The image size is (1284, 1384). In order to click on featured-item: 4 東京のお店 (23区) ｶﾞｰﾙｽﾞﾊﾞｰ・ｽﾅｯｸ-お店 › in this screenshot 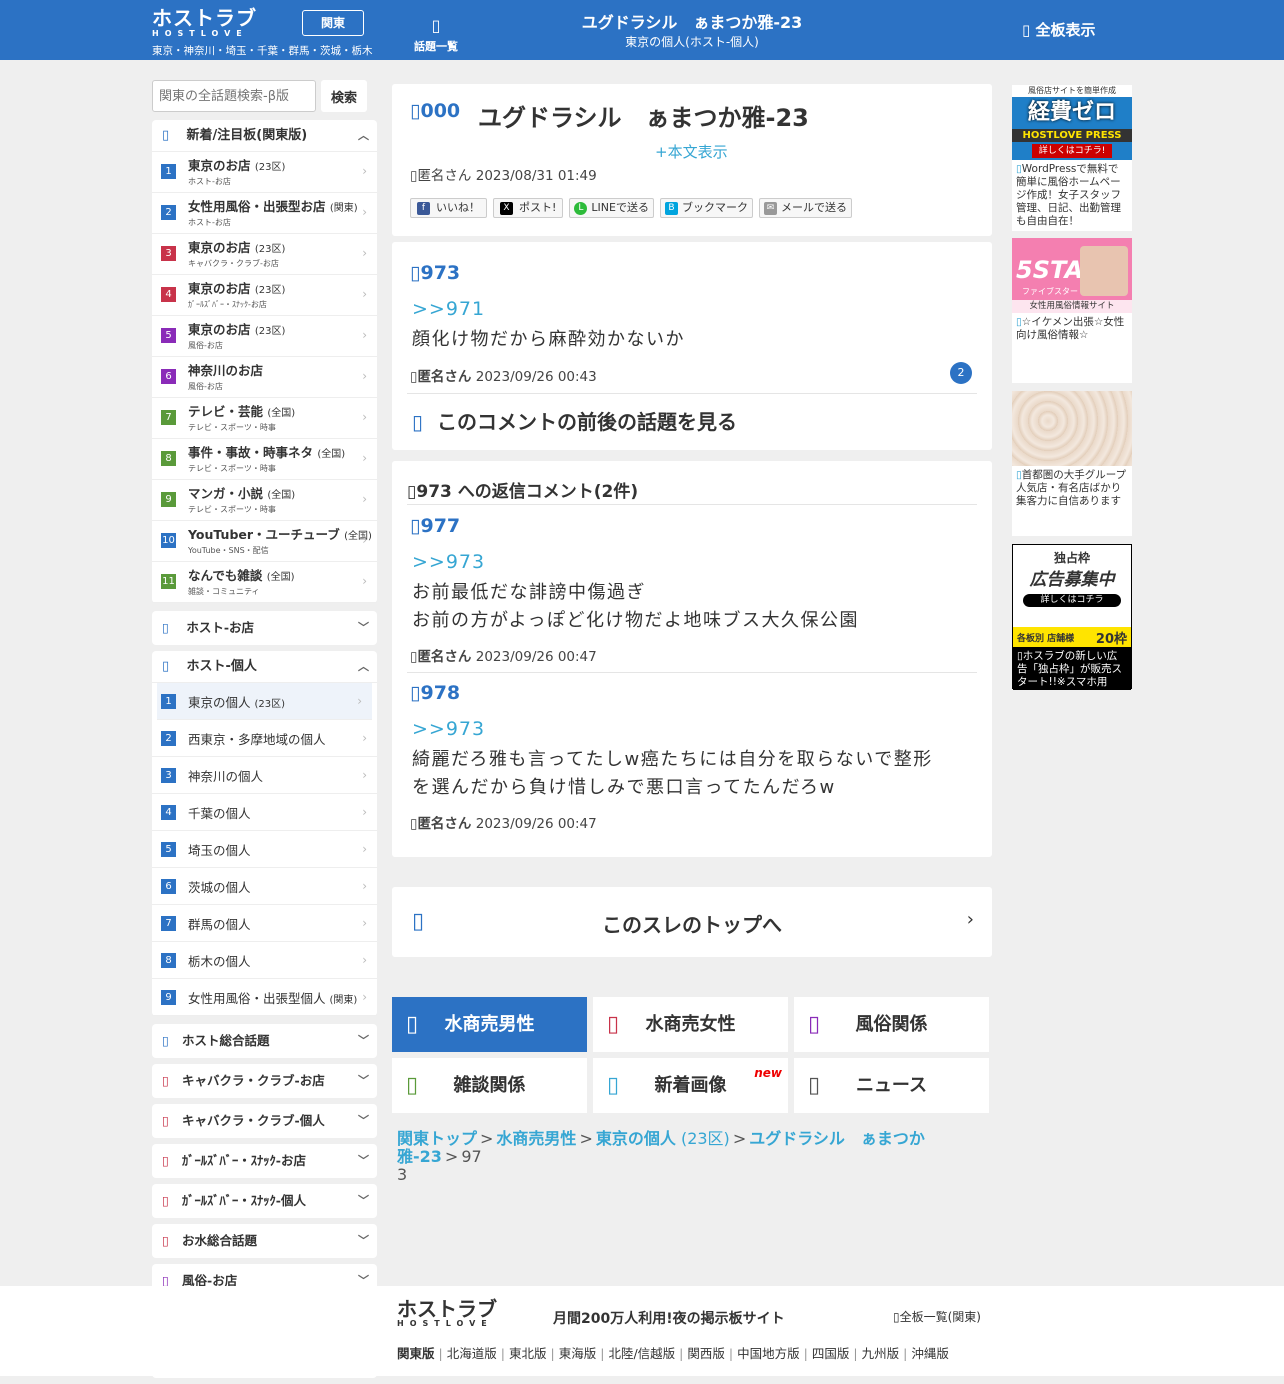, I will do `click(264, 295)`.